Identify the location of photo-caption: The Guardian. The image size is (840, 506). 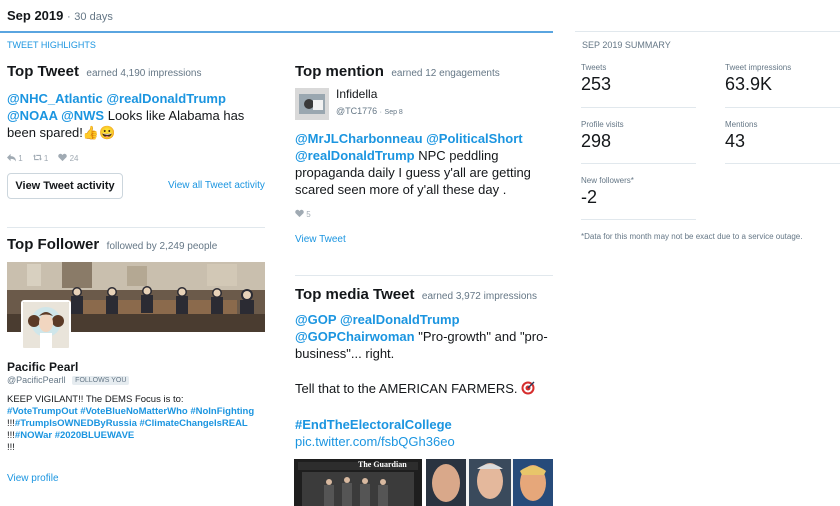
(382, 464).